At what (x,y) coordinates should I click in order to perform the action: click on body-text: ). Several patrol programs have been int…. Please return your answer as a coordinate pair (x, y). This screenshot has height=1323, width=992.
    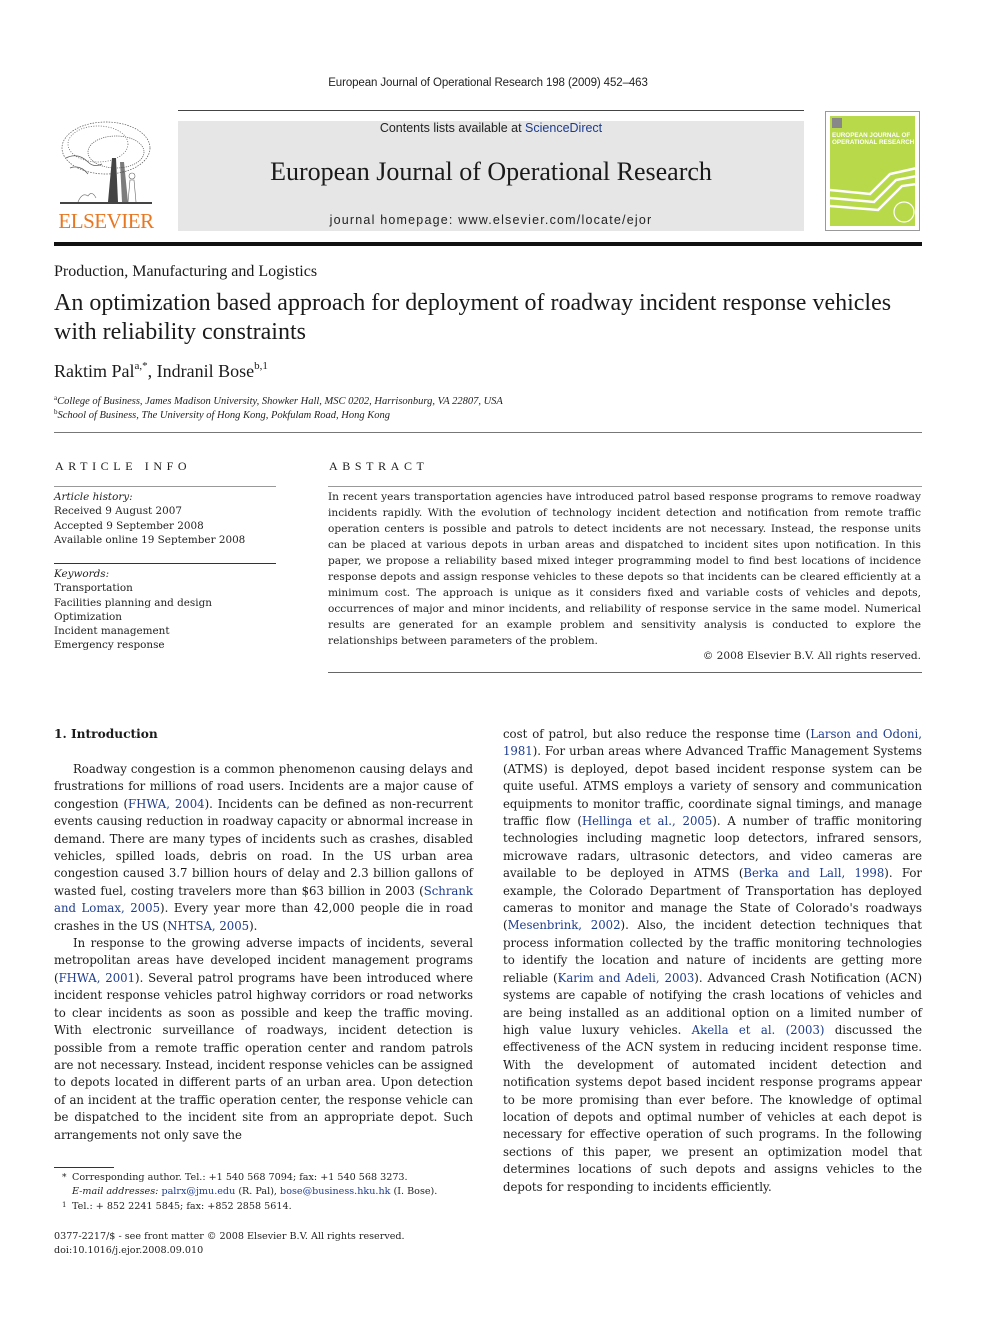
    Looking at the image, I should click on (264, 1056).